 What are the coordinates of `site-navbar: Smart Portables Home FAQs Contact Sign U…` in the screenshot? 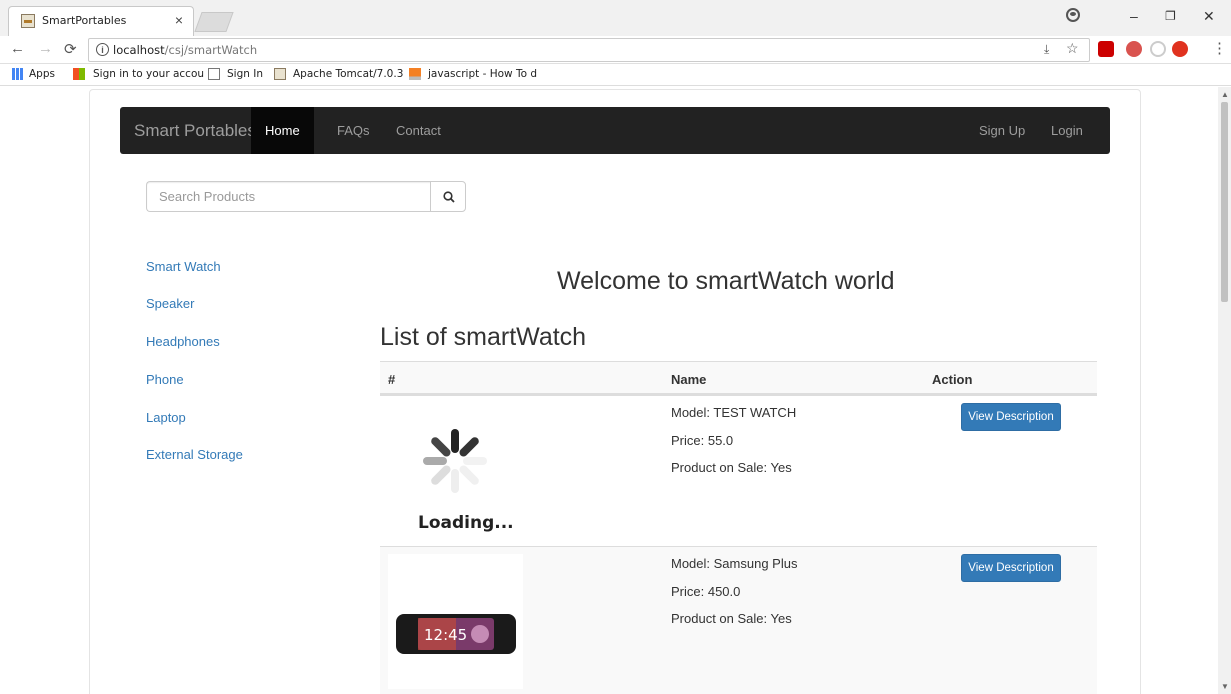 It's located at (615, 130).